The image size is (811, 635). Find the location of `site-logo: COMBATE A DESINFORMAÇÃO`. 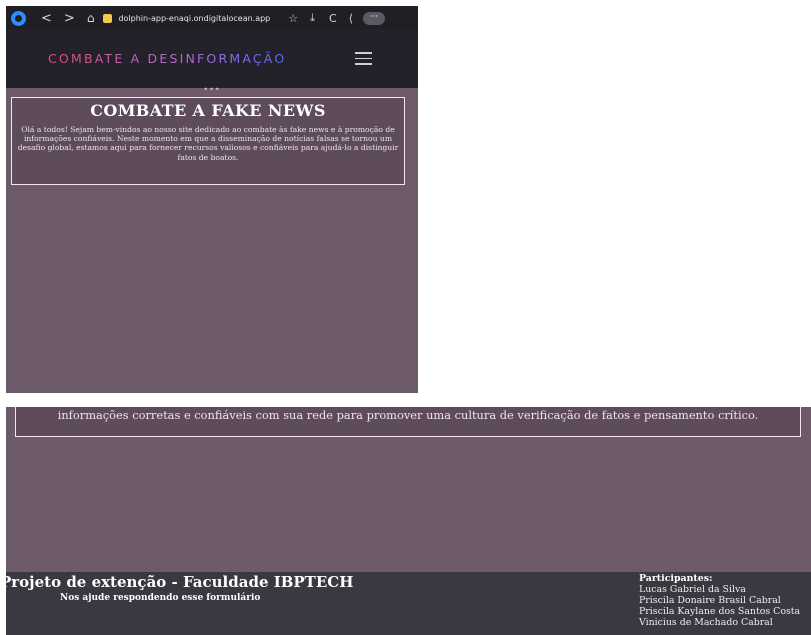

site-logo: COMBATE A DESINFORMAÇÃO is located at coordinates (167, 58).